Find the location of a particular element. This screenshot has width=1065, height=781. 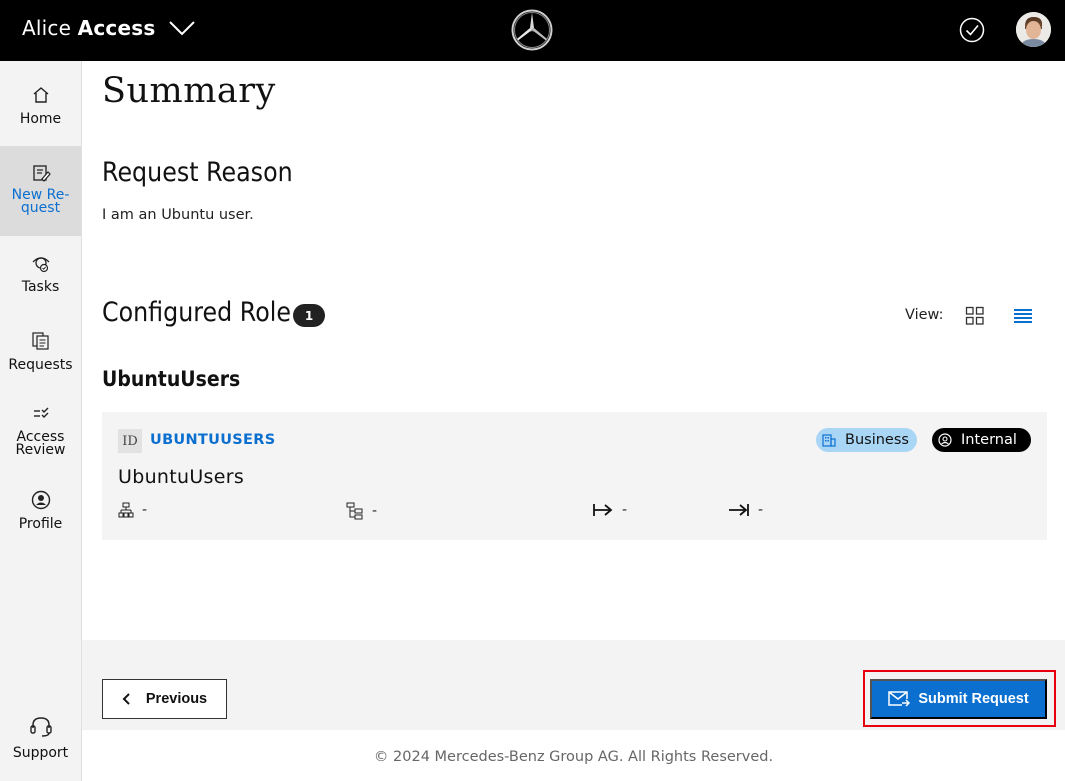

submit-request-label: Submit Request is located at coordinates (973, 699).